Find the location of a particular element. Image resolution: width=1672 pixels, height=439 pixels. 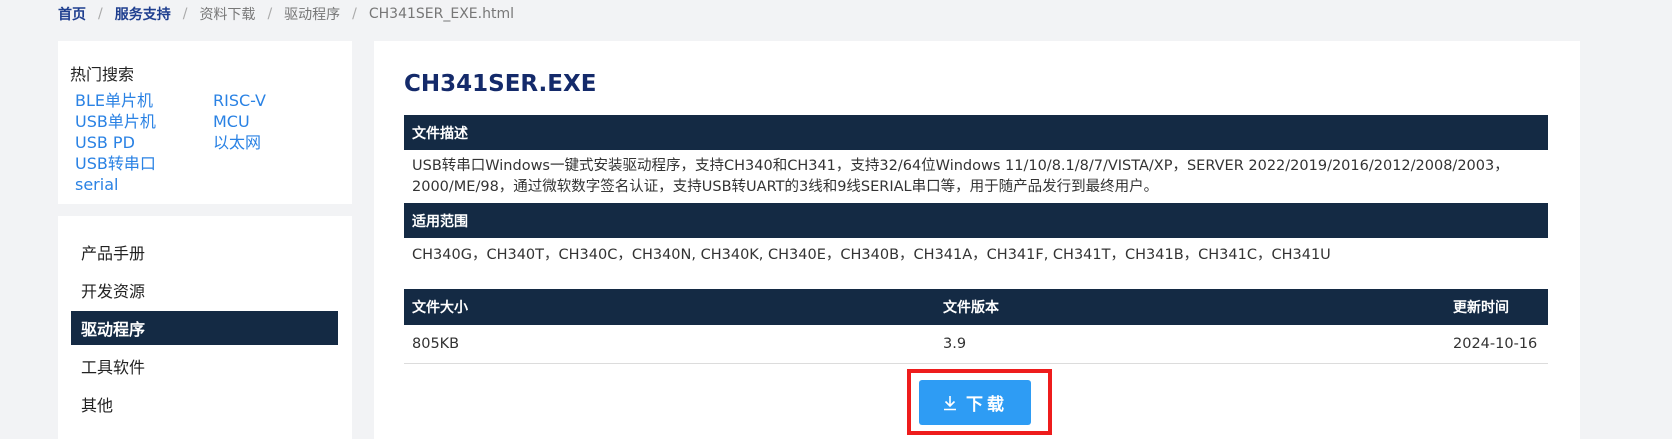

breadcrumb-current: CH341SER_EXE.html is located at coordinates (441, 14).